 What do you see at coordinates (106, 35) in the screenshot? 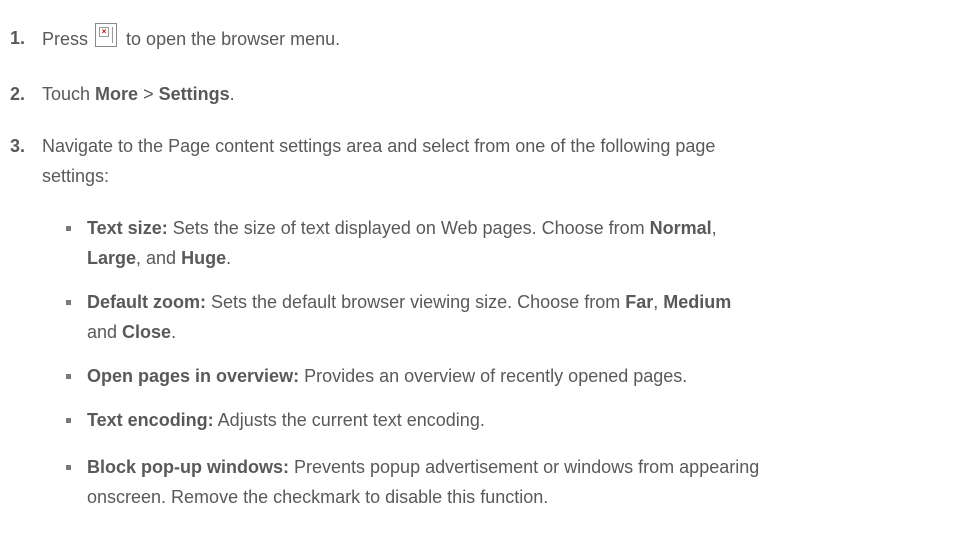
I see `menu-key-icon: ×` at bounding box center [106, 35].